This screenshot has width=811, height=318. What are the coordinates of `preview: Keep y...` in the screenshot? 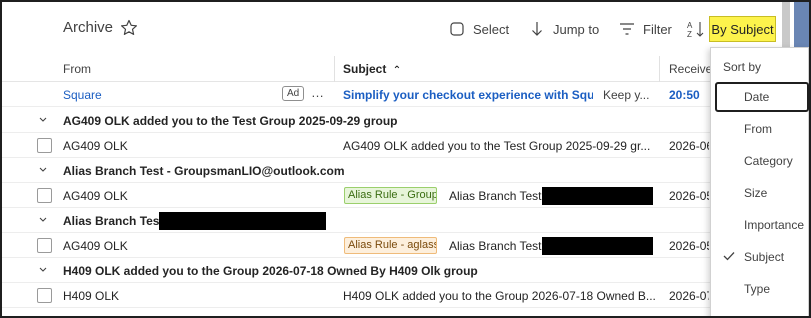 It's located at (626, 95).